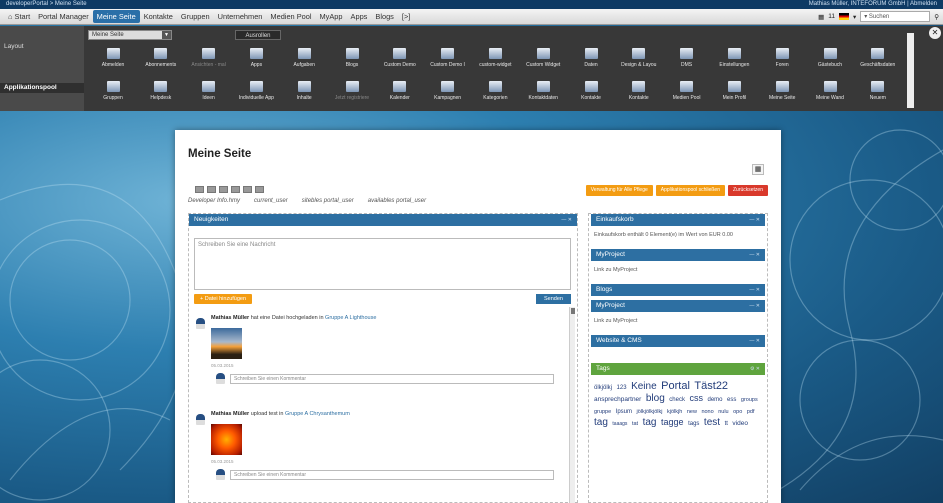 This screenshot has height=503, width=943. What do you see at coordinates (737, 412) in the screenshot?
I see `tag-link: opo` at bounding box center [737, 412].